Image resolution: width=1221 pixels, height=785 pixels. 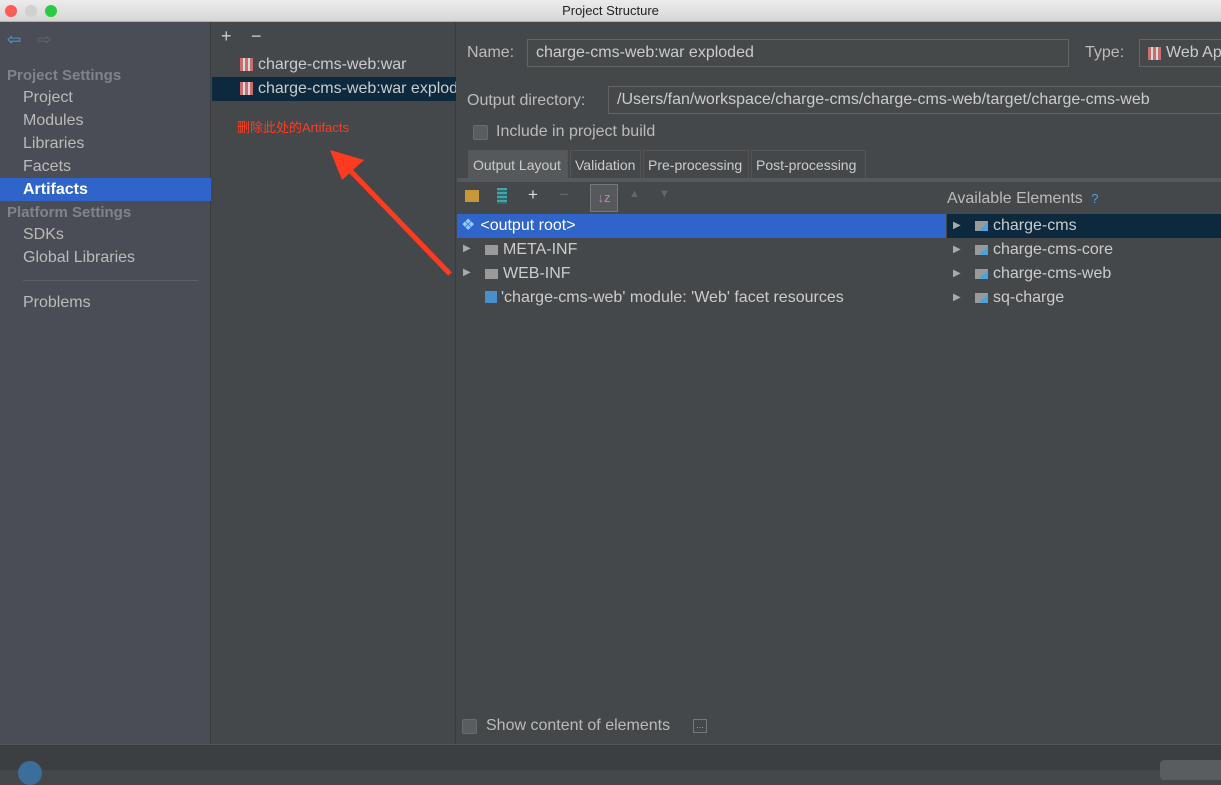 What do you see at coordinates (578, 725) in the screenshot?
I see `show-content-label: Show content of elements` at bounding box center [578, 725].